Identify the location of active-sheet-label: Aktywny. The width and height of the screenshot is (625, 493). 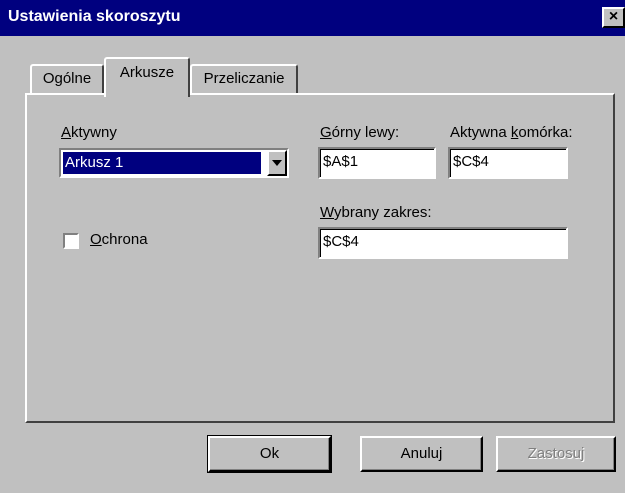
(89, 132).